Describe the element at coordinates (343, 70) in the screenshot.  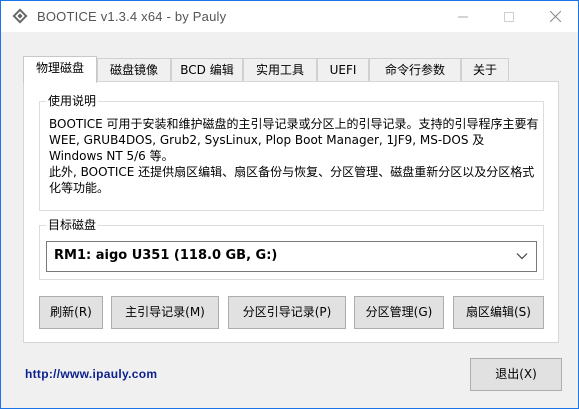
I see `tab-uefi: UEFI` at that location.